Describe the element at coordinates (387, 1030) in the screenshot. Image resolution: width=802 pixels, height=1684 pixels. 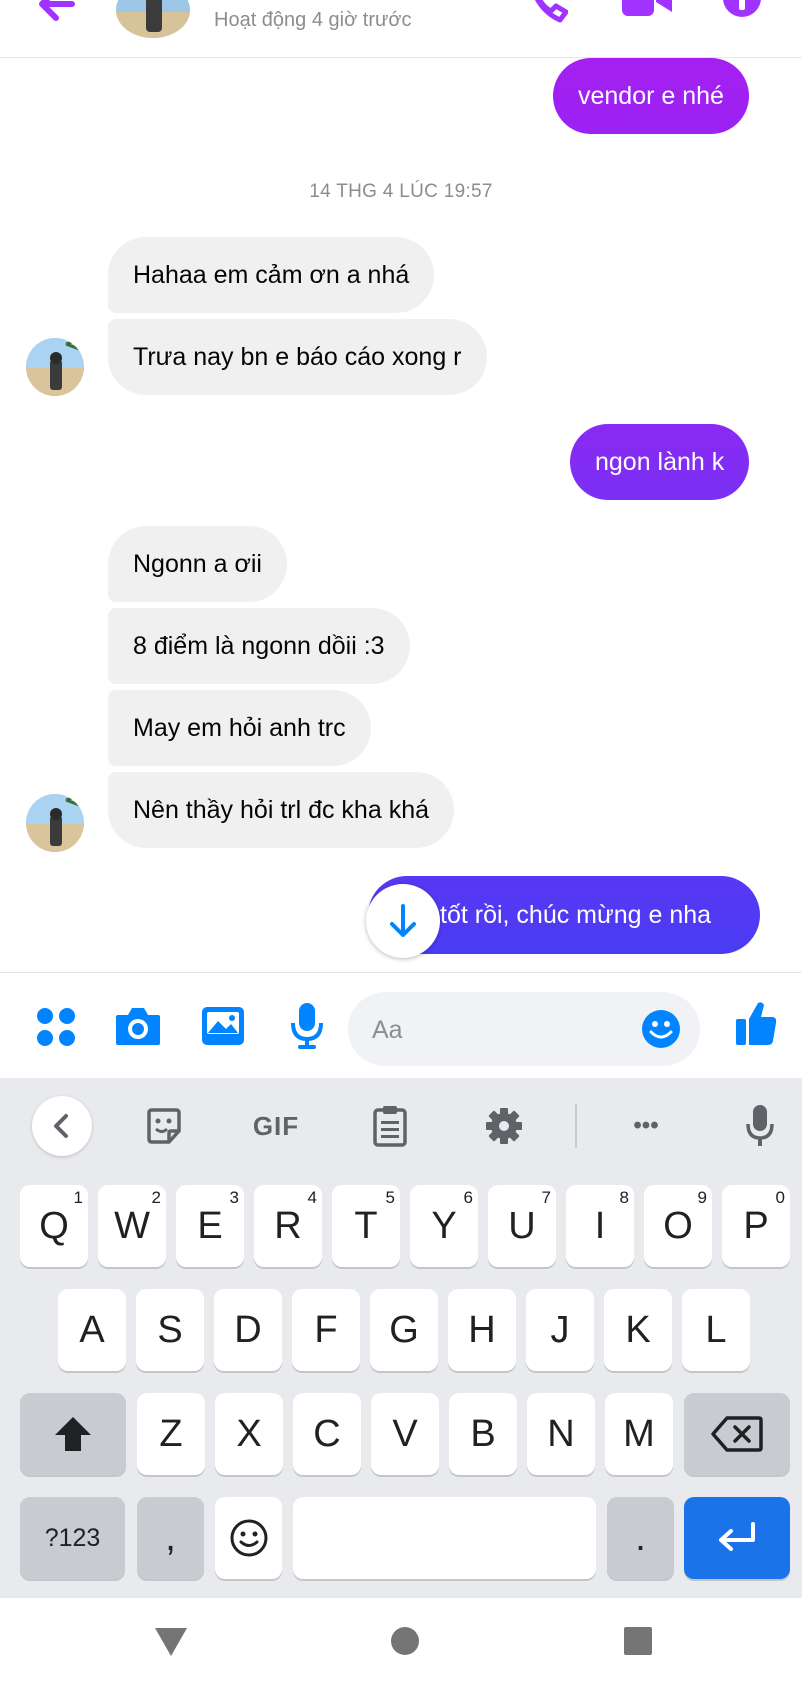
I see `message-input-placeholder: Aa` at that location.